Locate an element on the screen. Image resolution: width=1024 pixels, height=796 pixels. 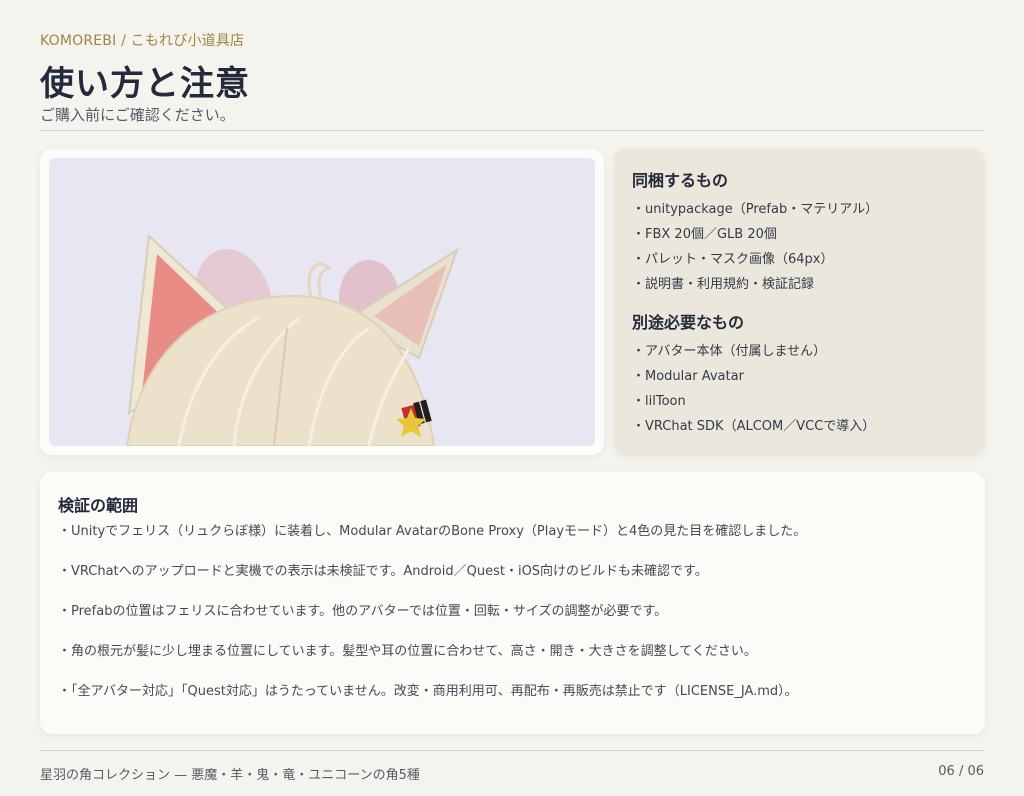
brand-label: KOMOREBI / こもれび小道具店 is located at coordinates (142, 41).